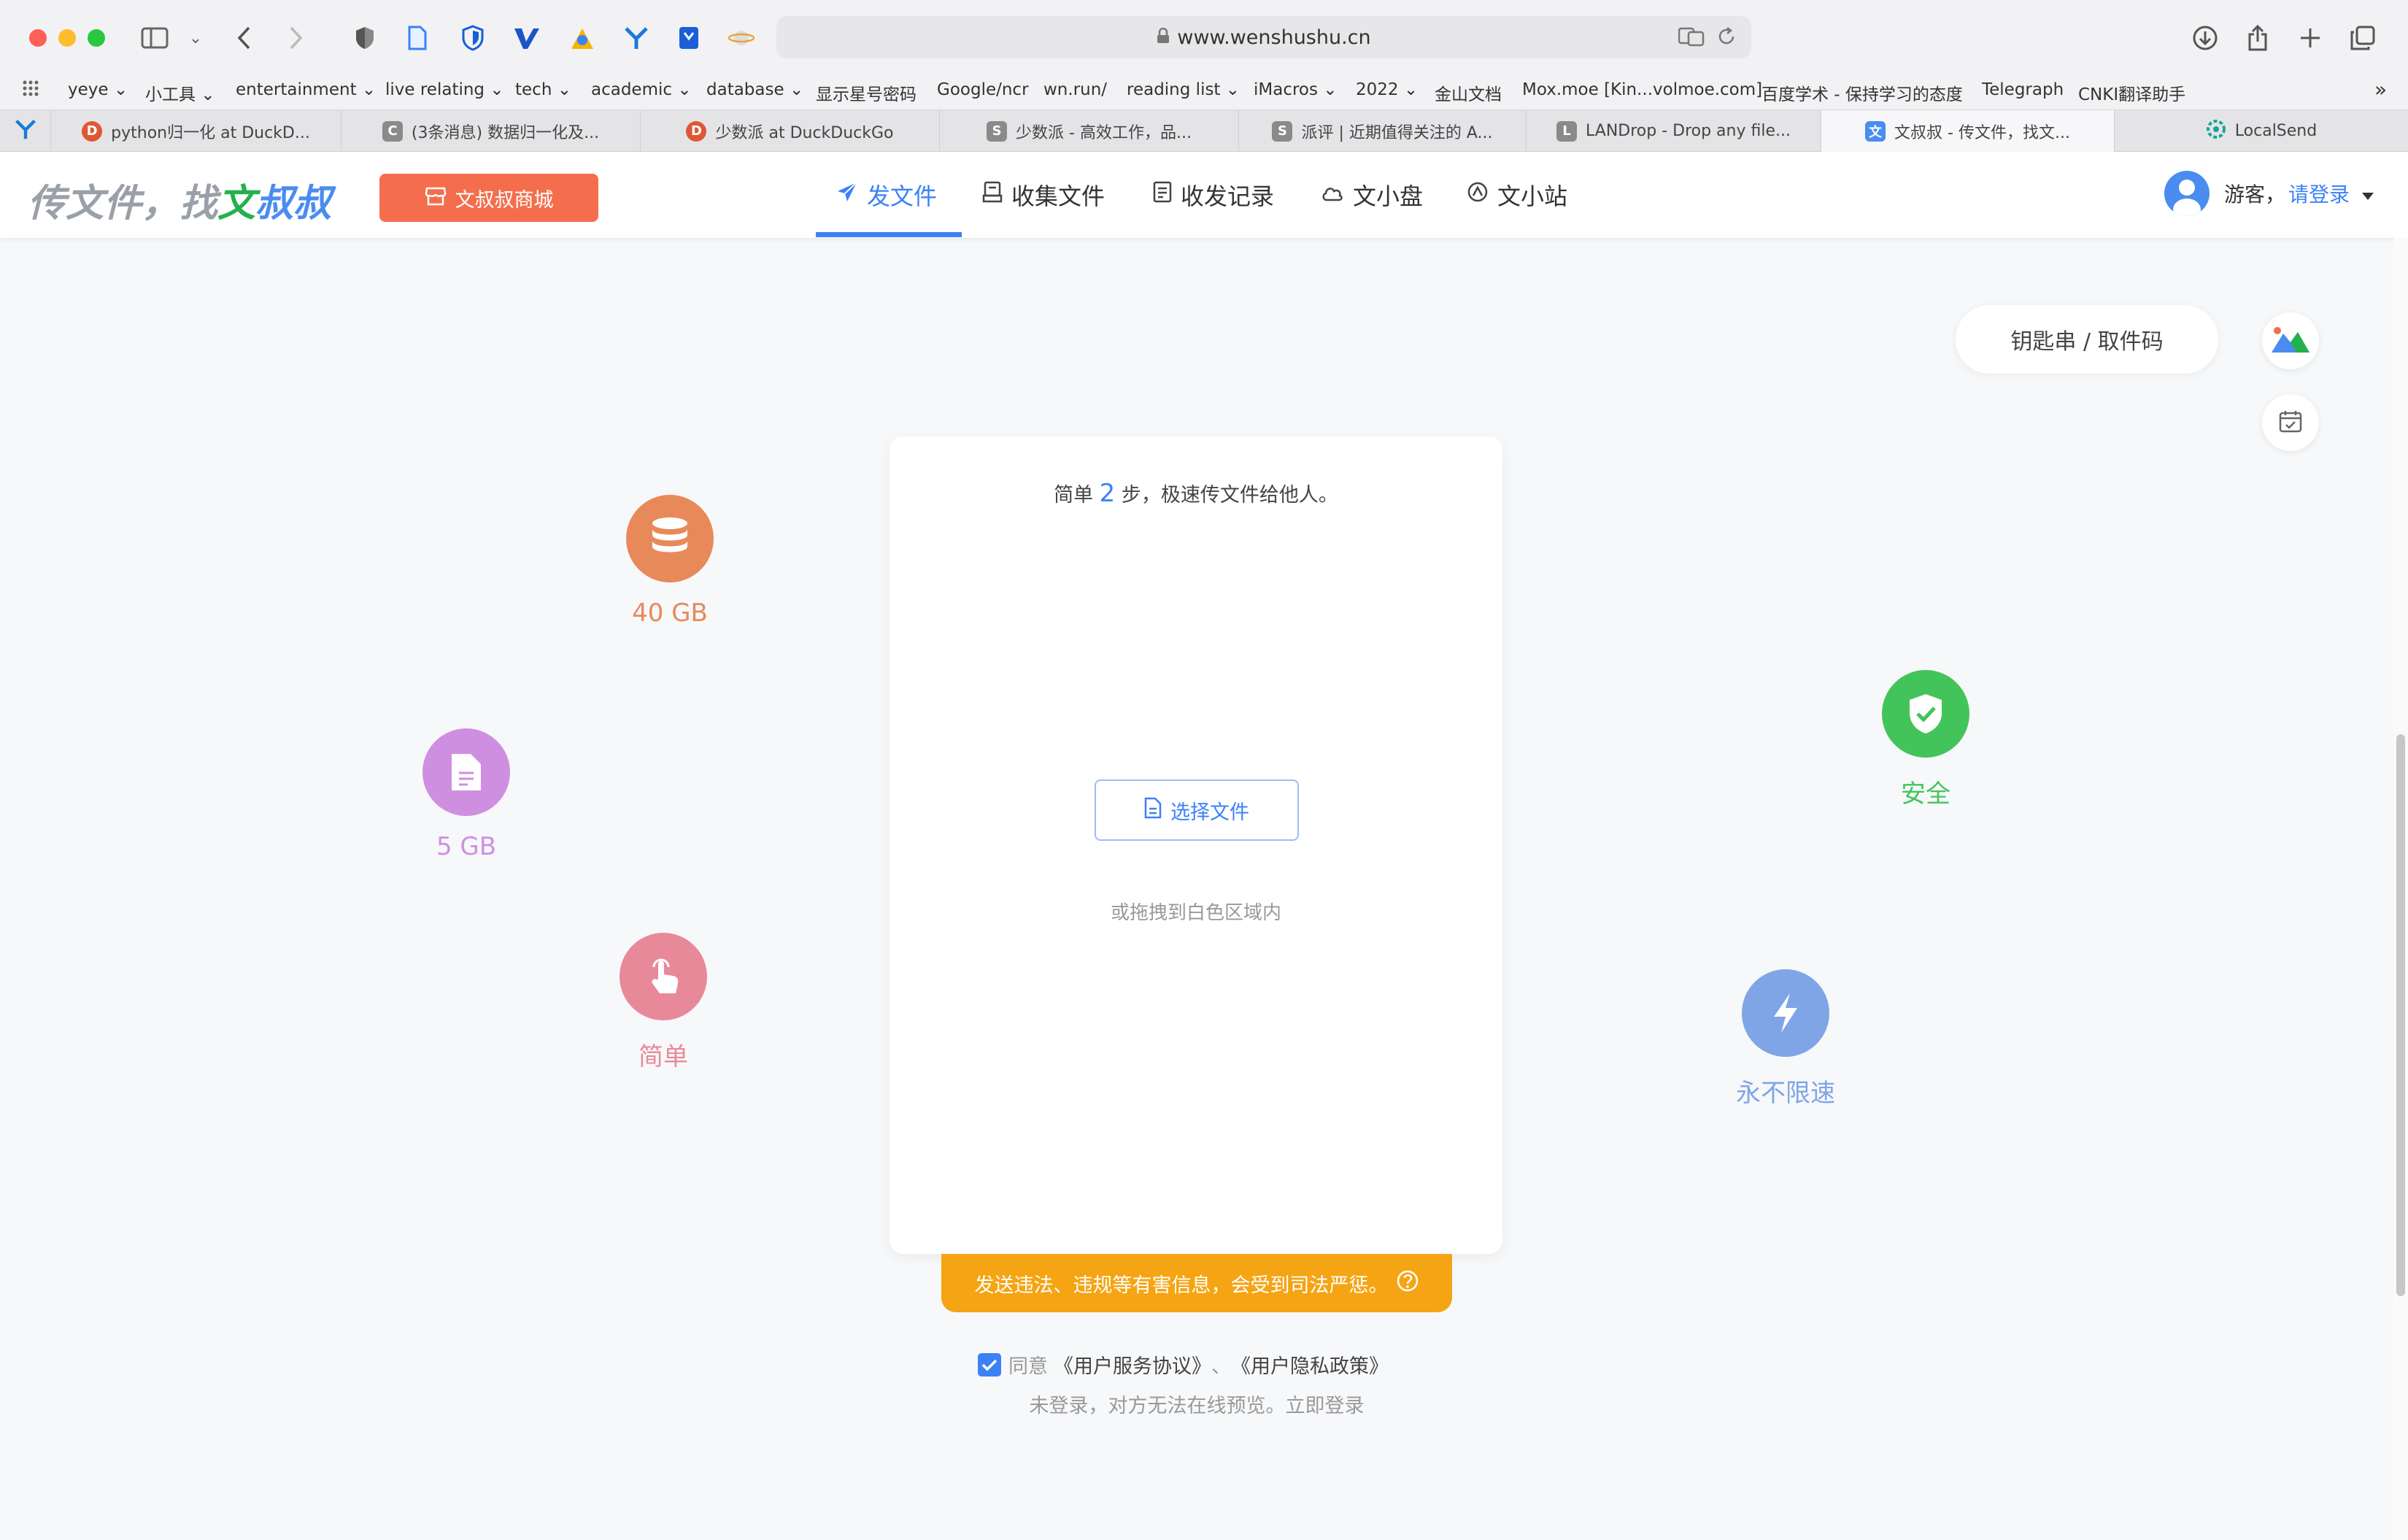  I want to click on bookmark-folder-tech: tech ⌄, so click(543, 89).